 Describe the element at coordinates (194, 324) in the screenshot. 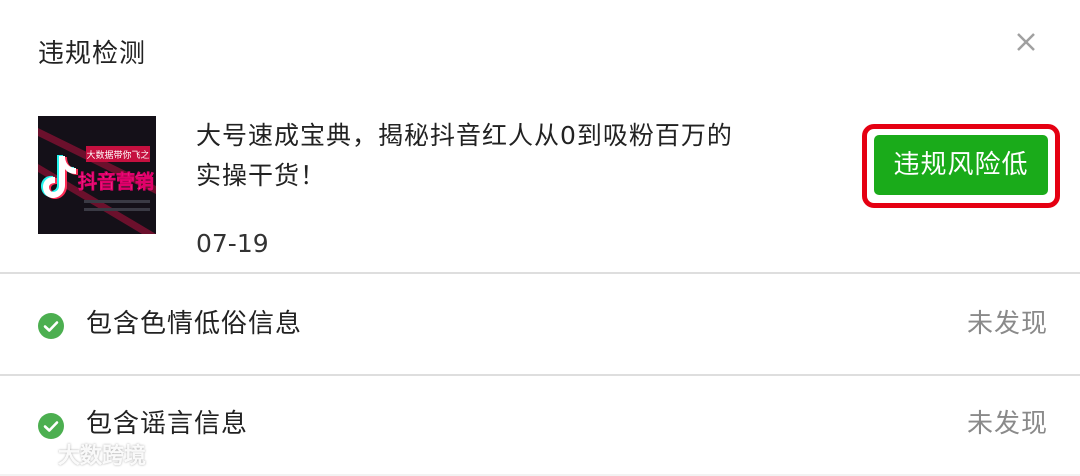

I see `check-item-label: 包含色情低俗信息` at that location.